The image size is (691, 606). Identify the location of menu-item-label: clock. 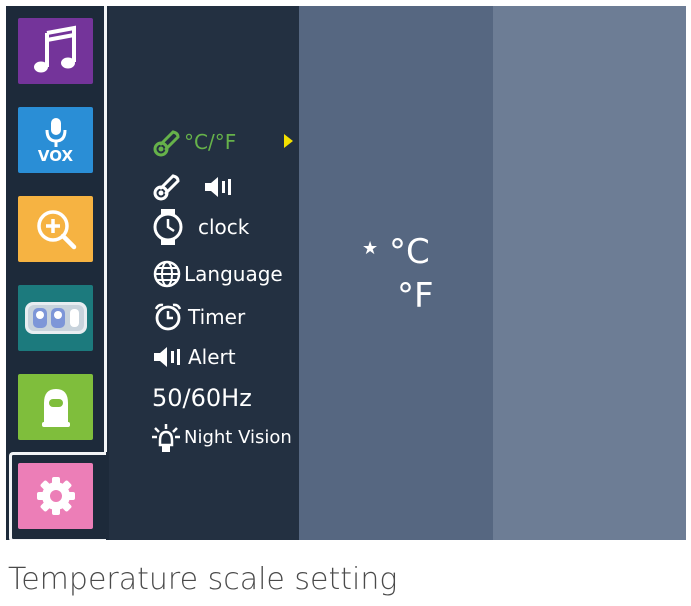
(224, 227).